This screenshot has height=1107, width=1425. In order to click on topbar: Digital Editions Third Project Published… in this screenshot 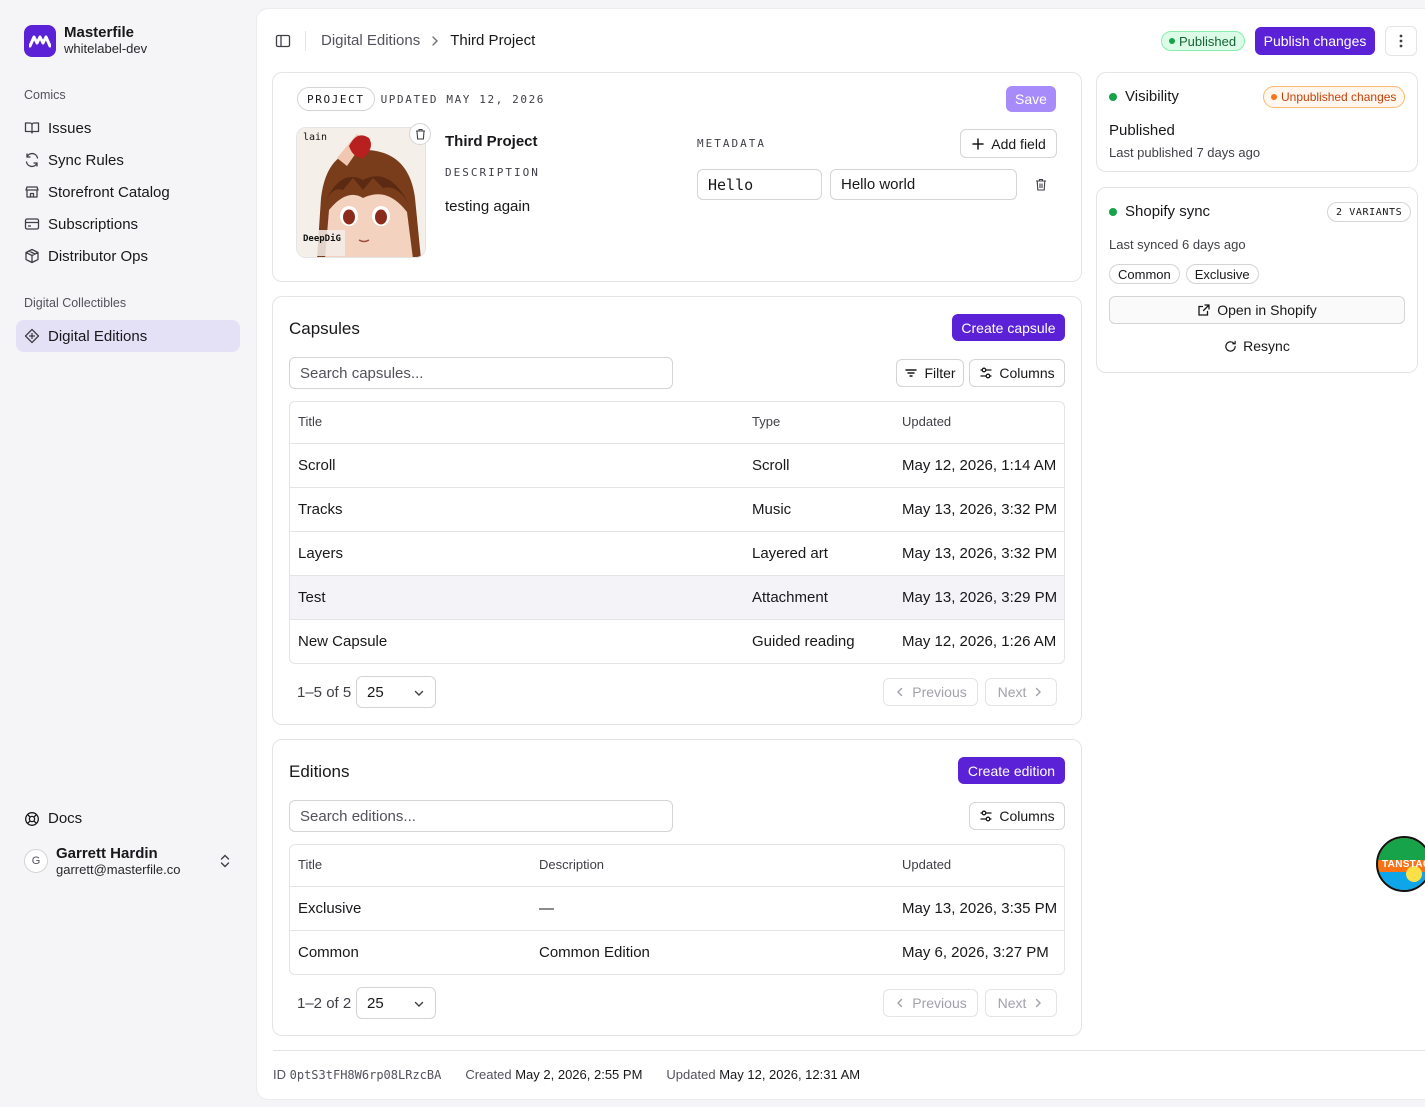, I will do `click(841, 41)`.